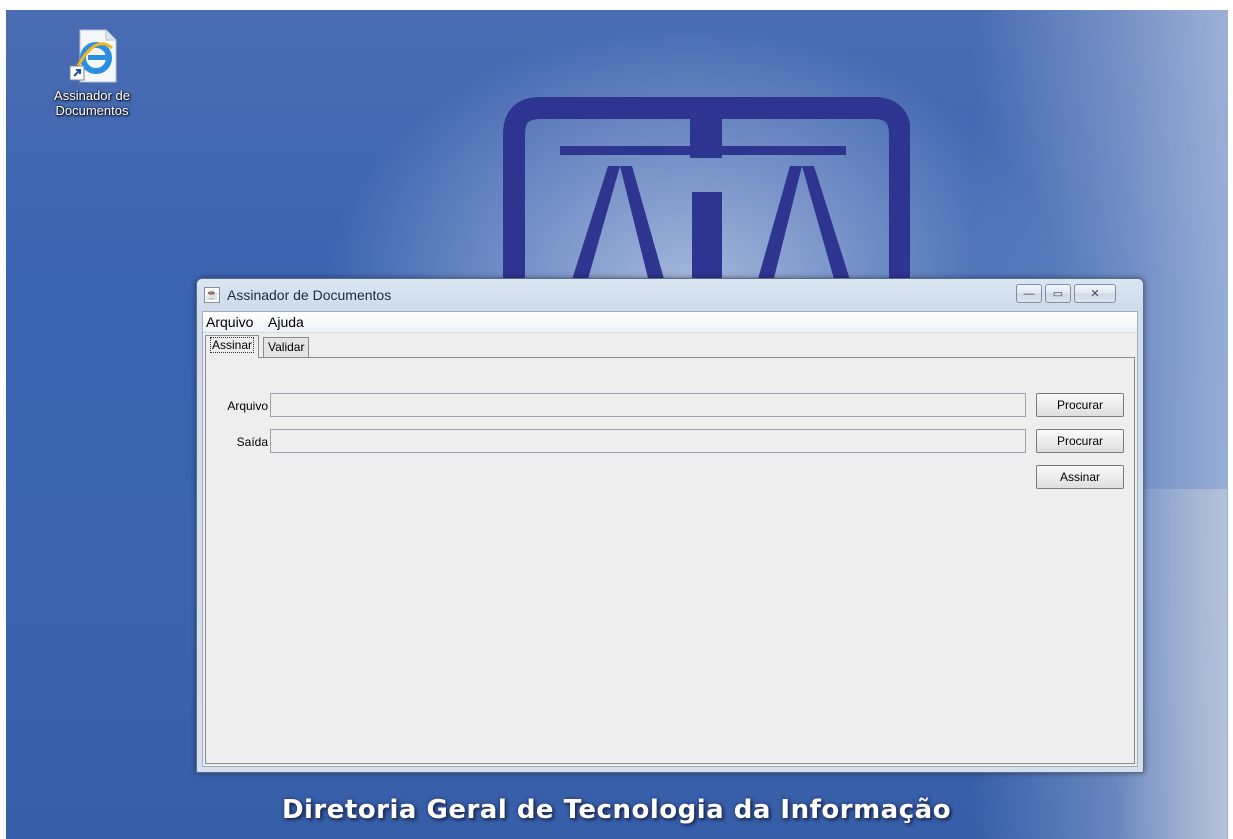  I want to click on saida-label: Saída, so click(252, 442).